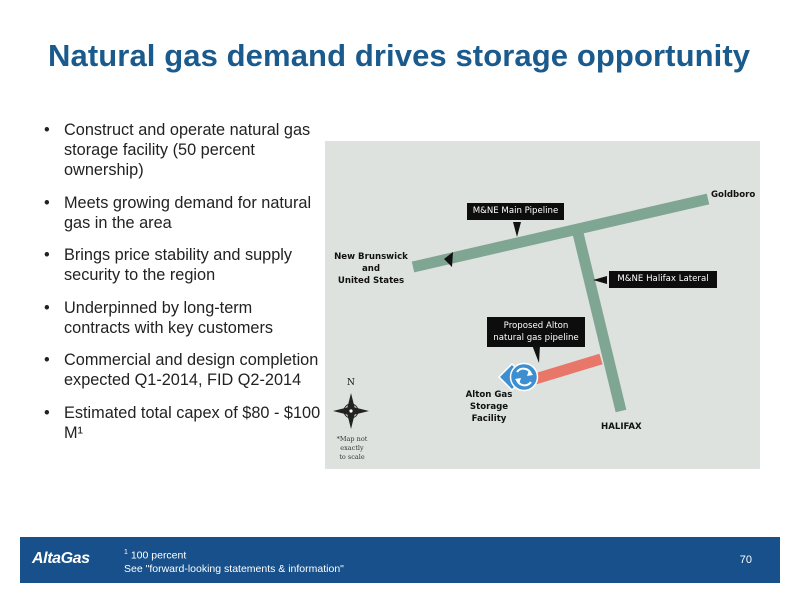  What do you see at coordinates (745, 560) in the screenshot?
I see `page-number: 70` at bounding box center [745, 560].